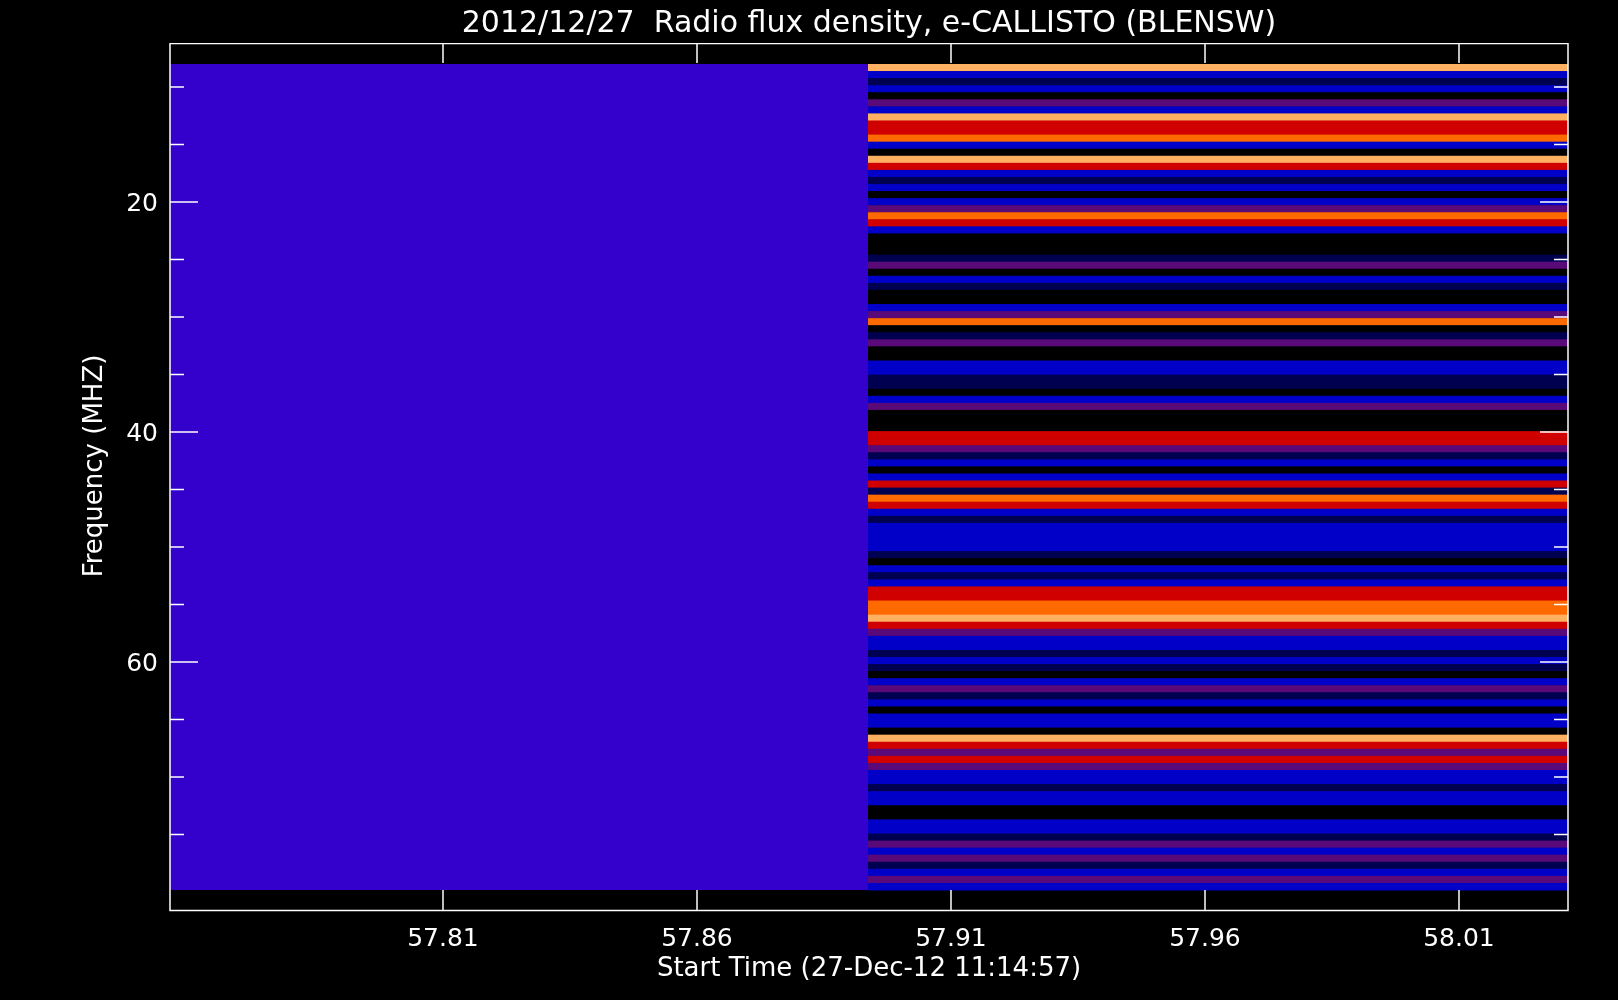 The image size is (1618, 1000). I want to click on x-axis-label: Start Time (27-Dec-12 11:14:57), so click(869, 967).